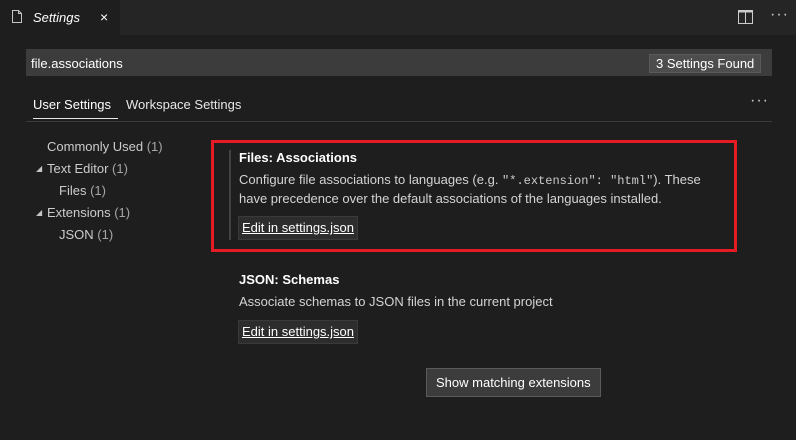 This screenshot has height=440, width=796. I want to click on toc-item-json: JSON (1), so click(86, 234).